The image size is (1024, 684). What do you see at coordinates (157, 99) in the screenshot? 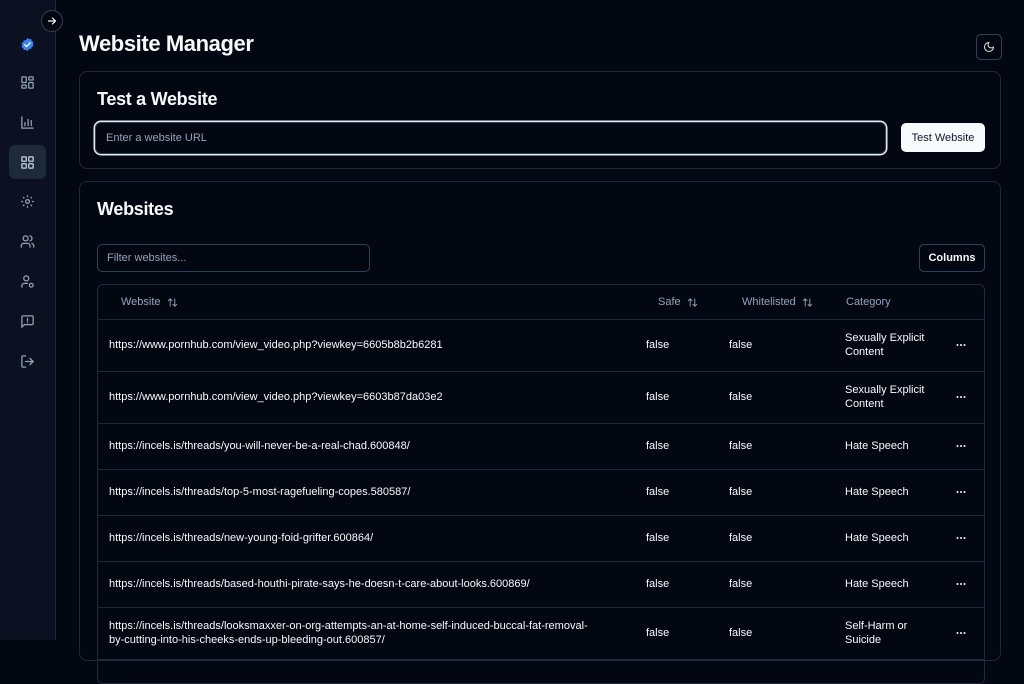
I see `test-website-title: Test a Website` at bounding box center [157, 99].